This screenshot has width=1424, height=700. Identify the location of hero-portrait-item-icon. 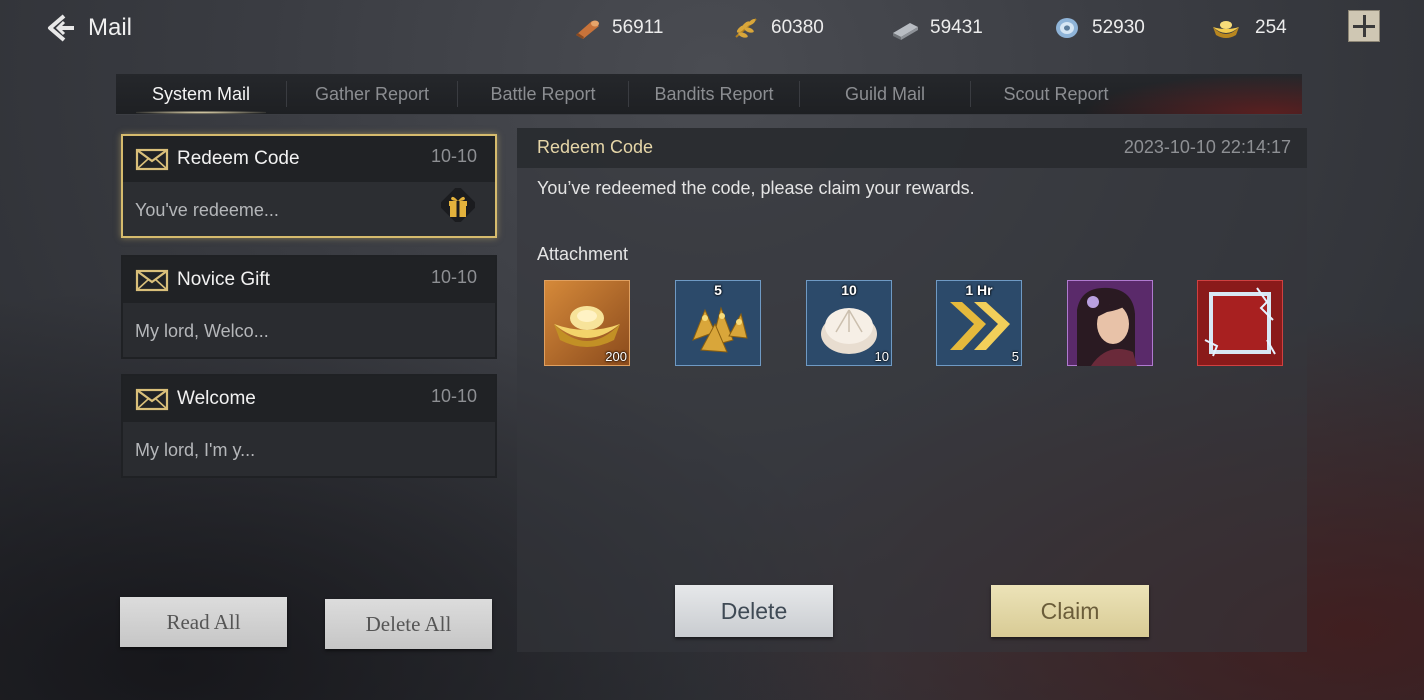
(1110, 323).